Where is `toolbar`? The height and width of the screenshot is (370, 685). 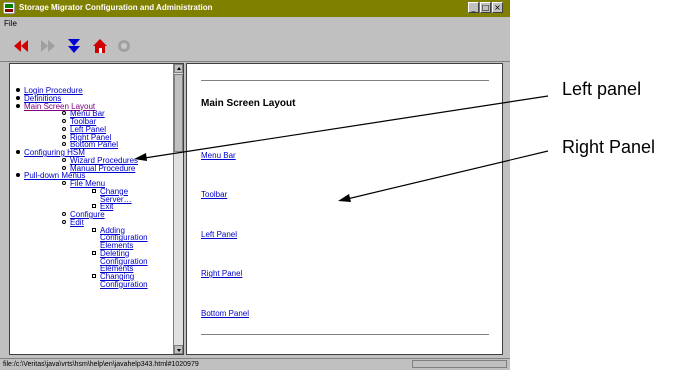
toolbar is located at coordinates (255, 46).